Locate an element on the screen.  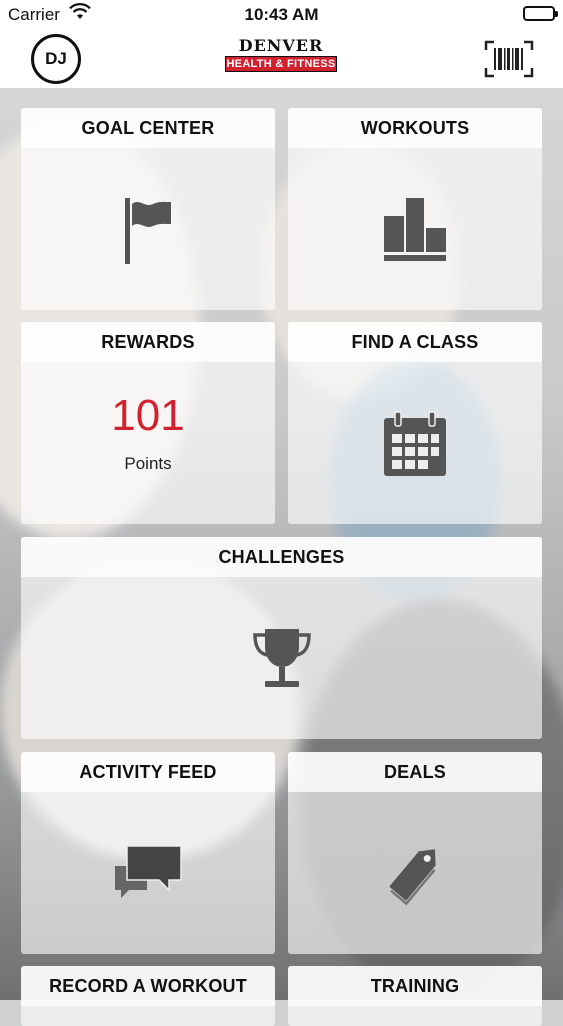
logo-line1: DENVER is located at coordinates (281, 45).